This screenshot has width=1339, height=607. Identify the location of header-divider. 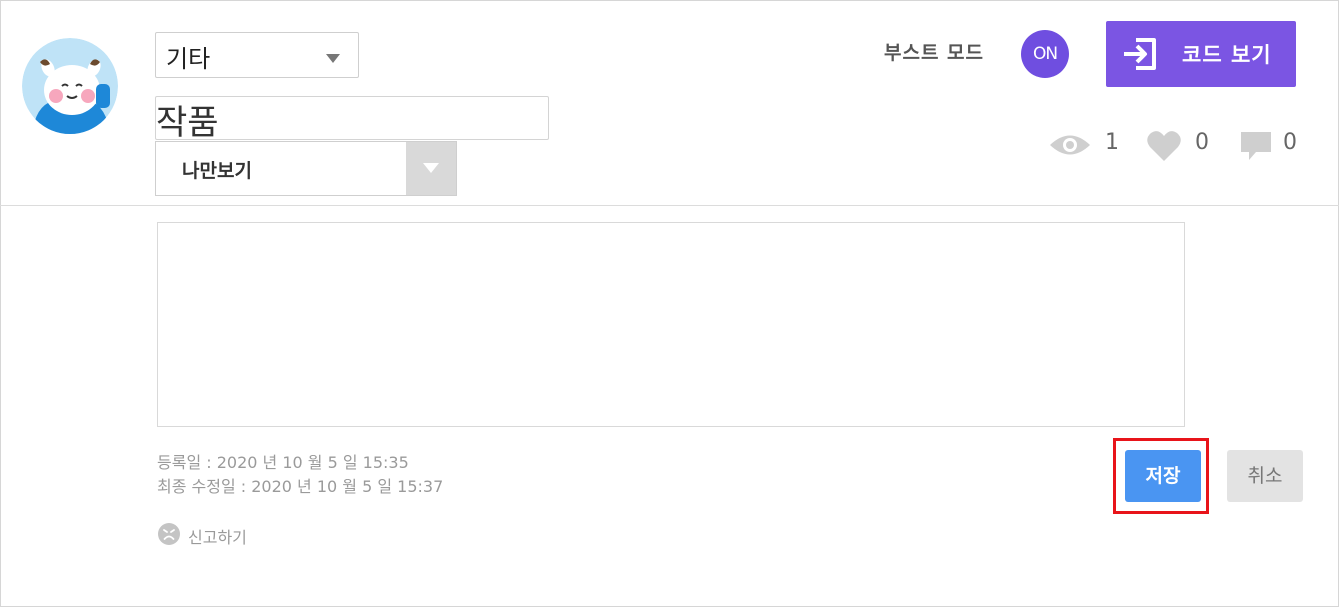
(669, 205).